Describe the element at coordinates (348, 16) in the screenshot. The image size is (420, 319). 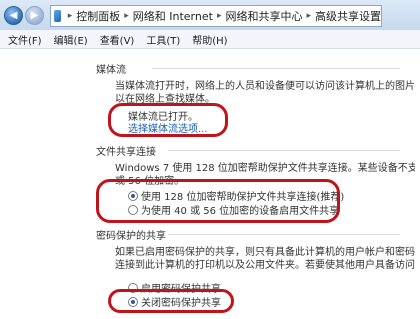
I see `breadcrumb-advanced-sharing: 高级共享设置` at that location.